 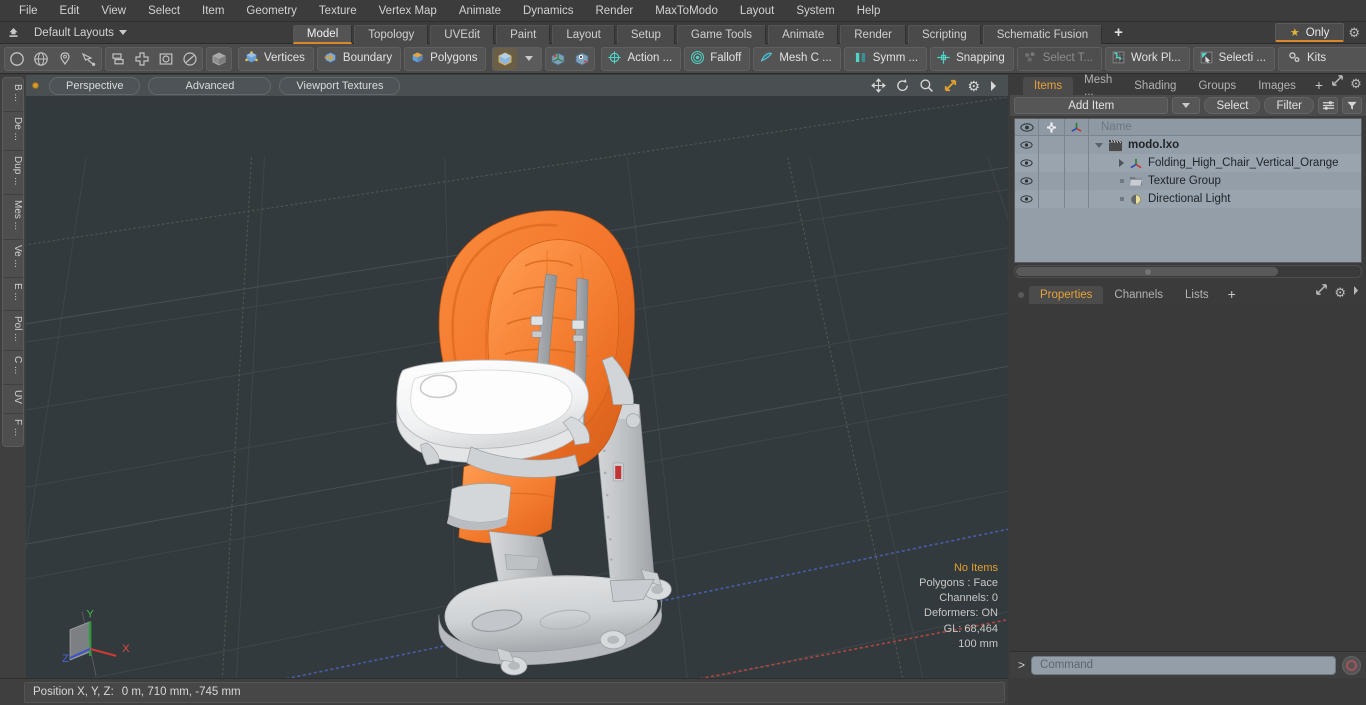 What do you see at coordinates (1197, 295) in the screenshot?
I see `panel-tab-lists: Lists` at bounding box center [1197, 295].